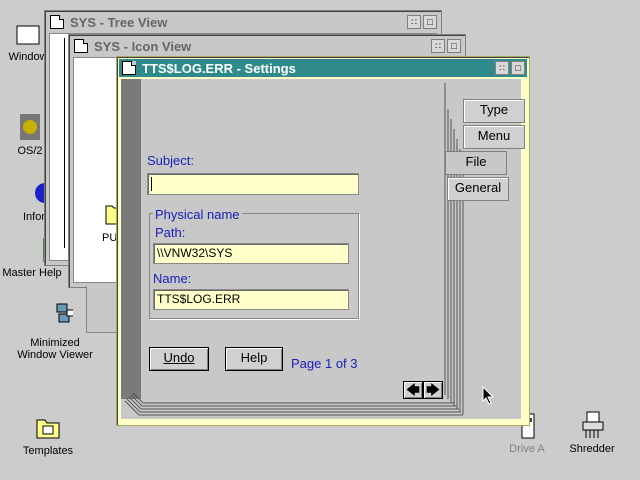 This screenshot has height=480, width=640. I want to click on path-field: \\VNW32\SYS, so click(251, 253).